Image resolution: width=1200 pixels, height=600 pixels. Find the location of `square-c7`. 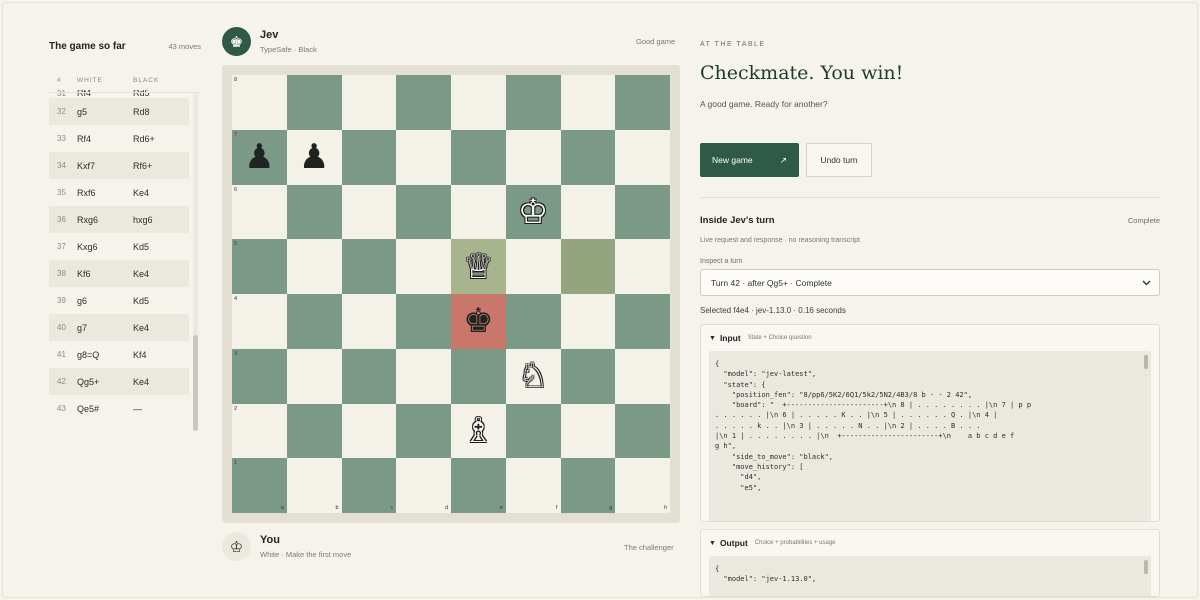

square-c7 is located at coordinates (369, 157).